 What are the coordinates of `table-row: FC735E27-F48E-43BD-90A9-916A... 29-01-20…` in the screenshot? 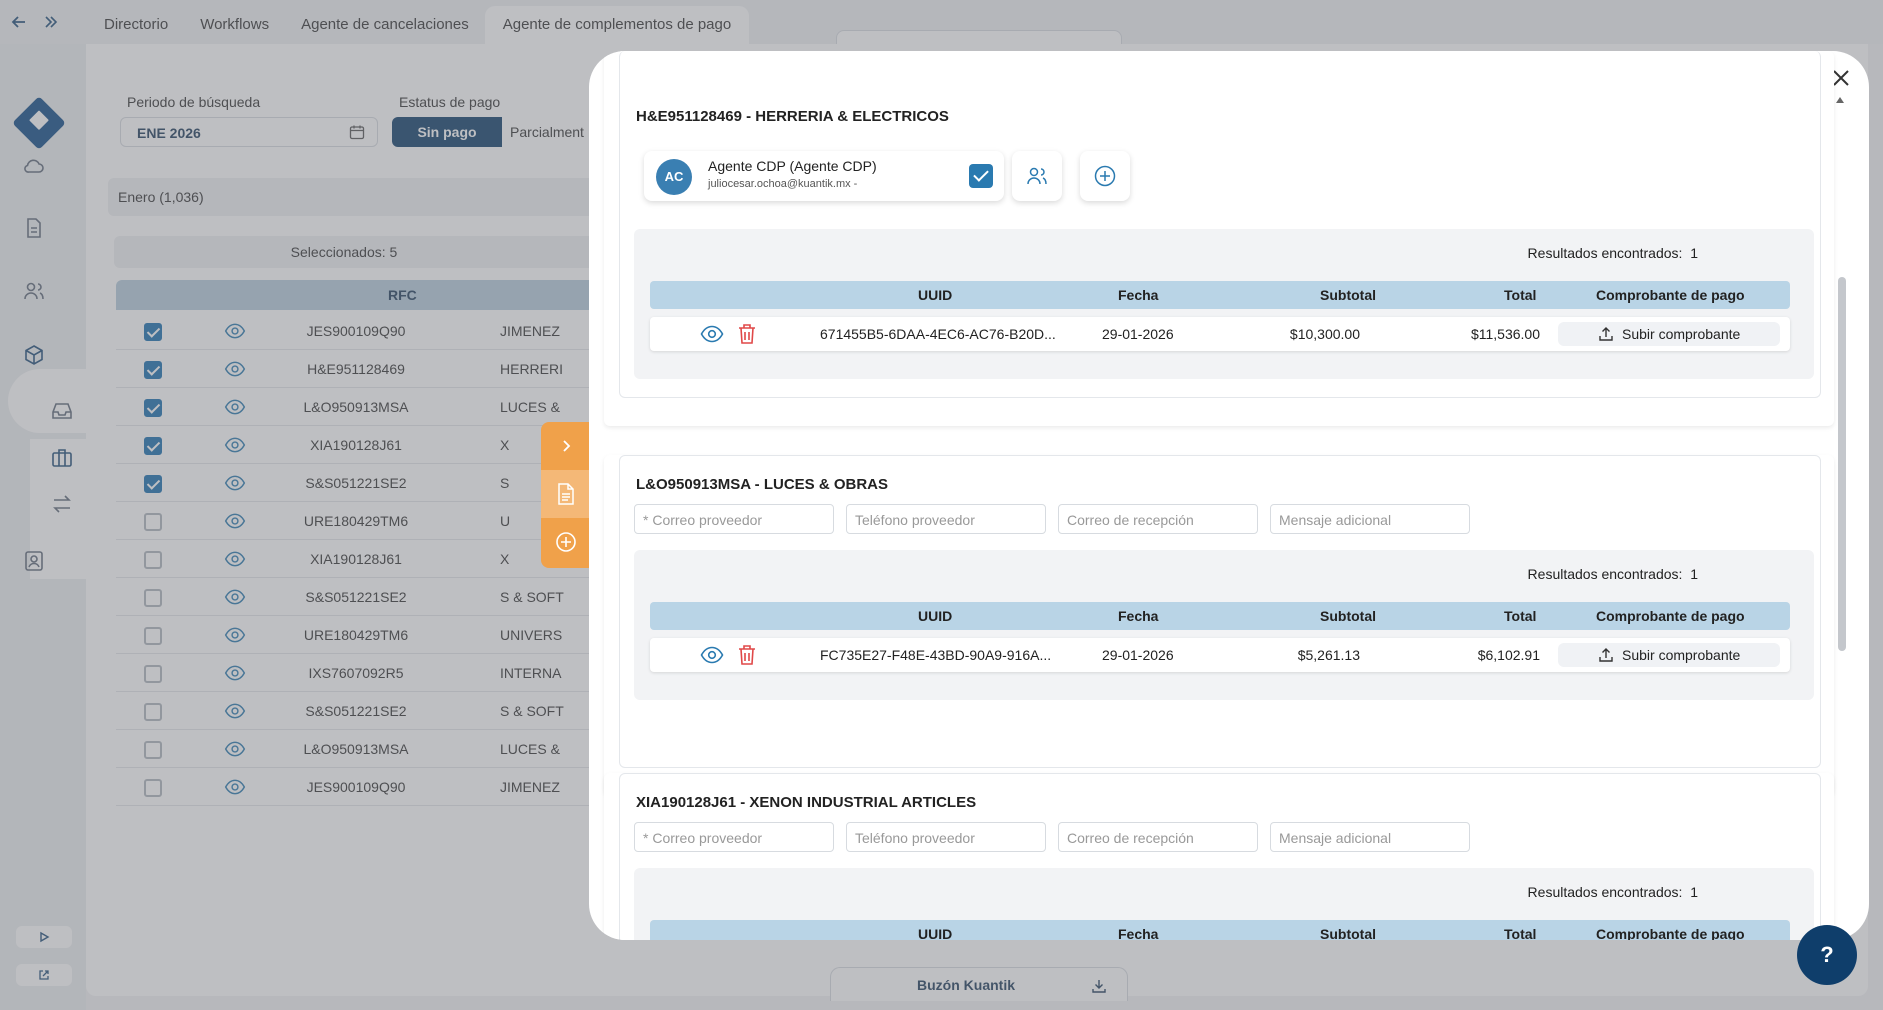 It's located at (1220, 655).